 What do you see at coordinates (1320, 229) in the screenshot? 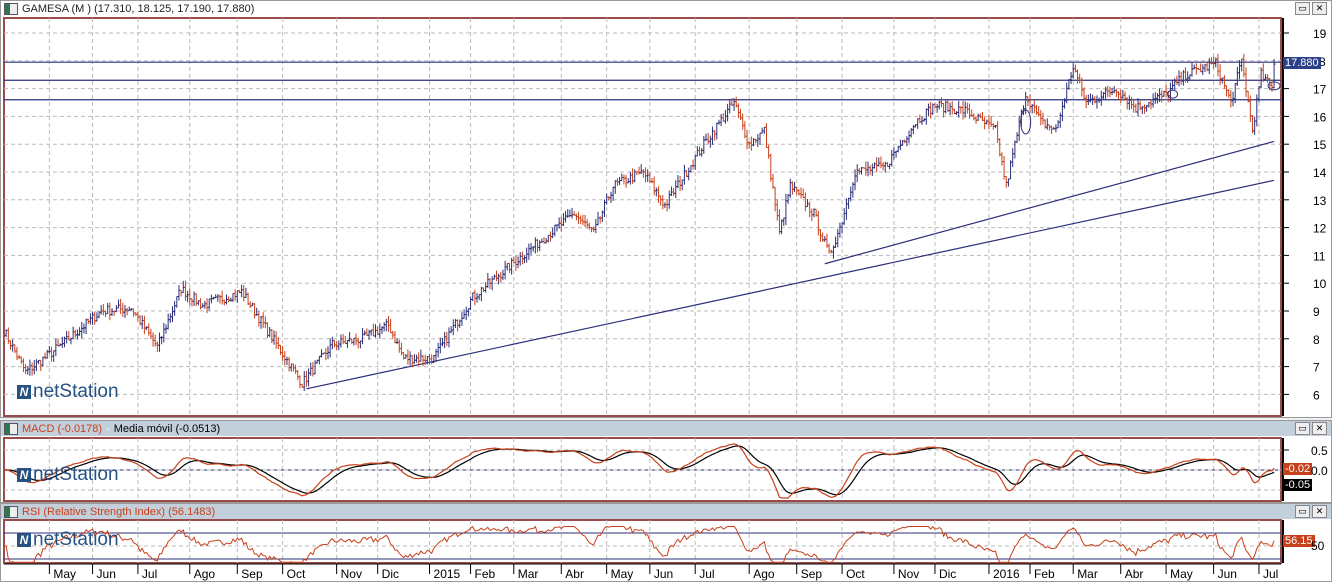
I see `y-tick-label: 12` at bounding box center [1320, 229].